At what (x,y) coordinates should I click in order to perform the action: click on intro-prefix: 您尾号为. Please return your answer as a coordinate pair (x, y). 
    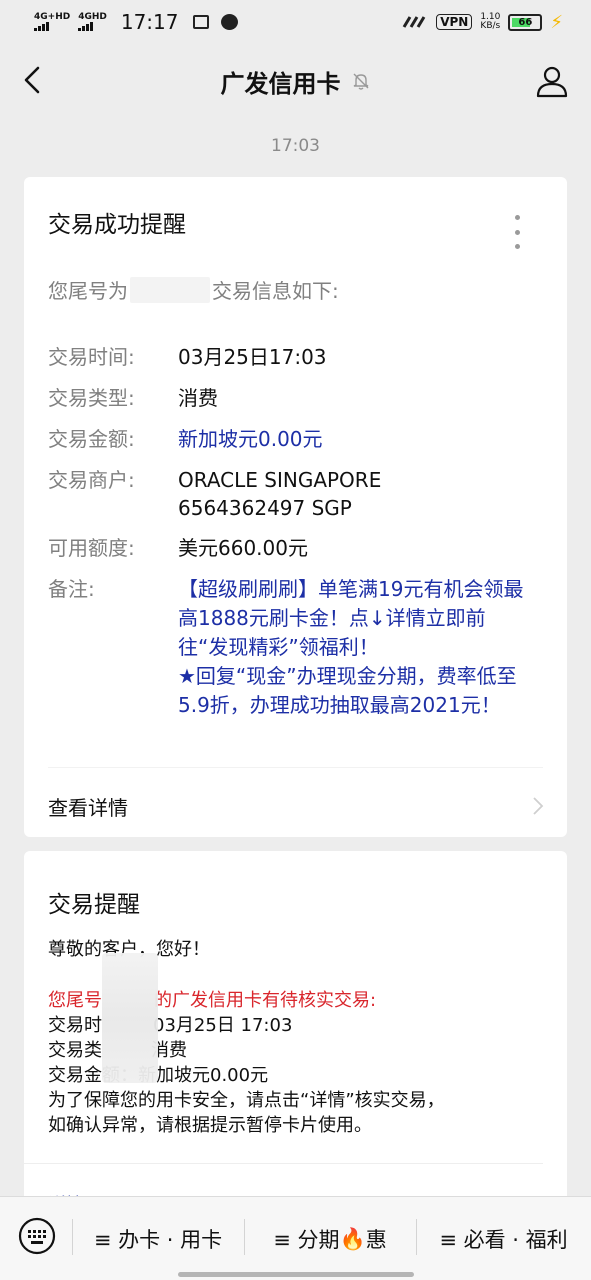
    Looking at the image, I should click on (88, 291).